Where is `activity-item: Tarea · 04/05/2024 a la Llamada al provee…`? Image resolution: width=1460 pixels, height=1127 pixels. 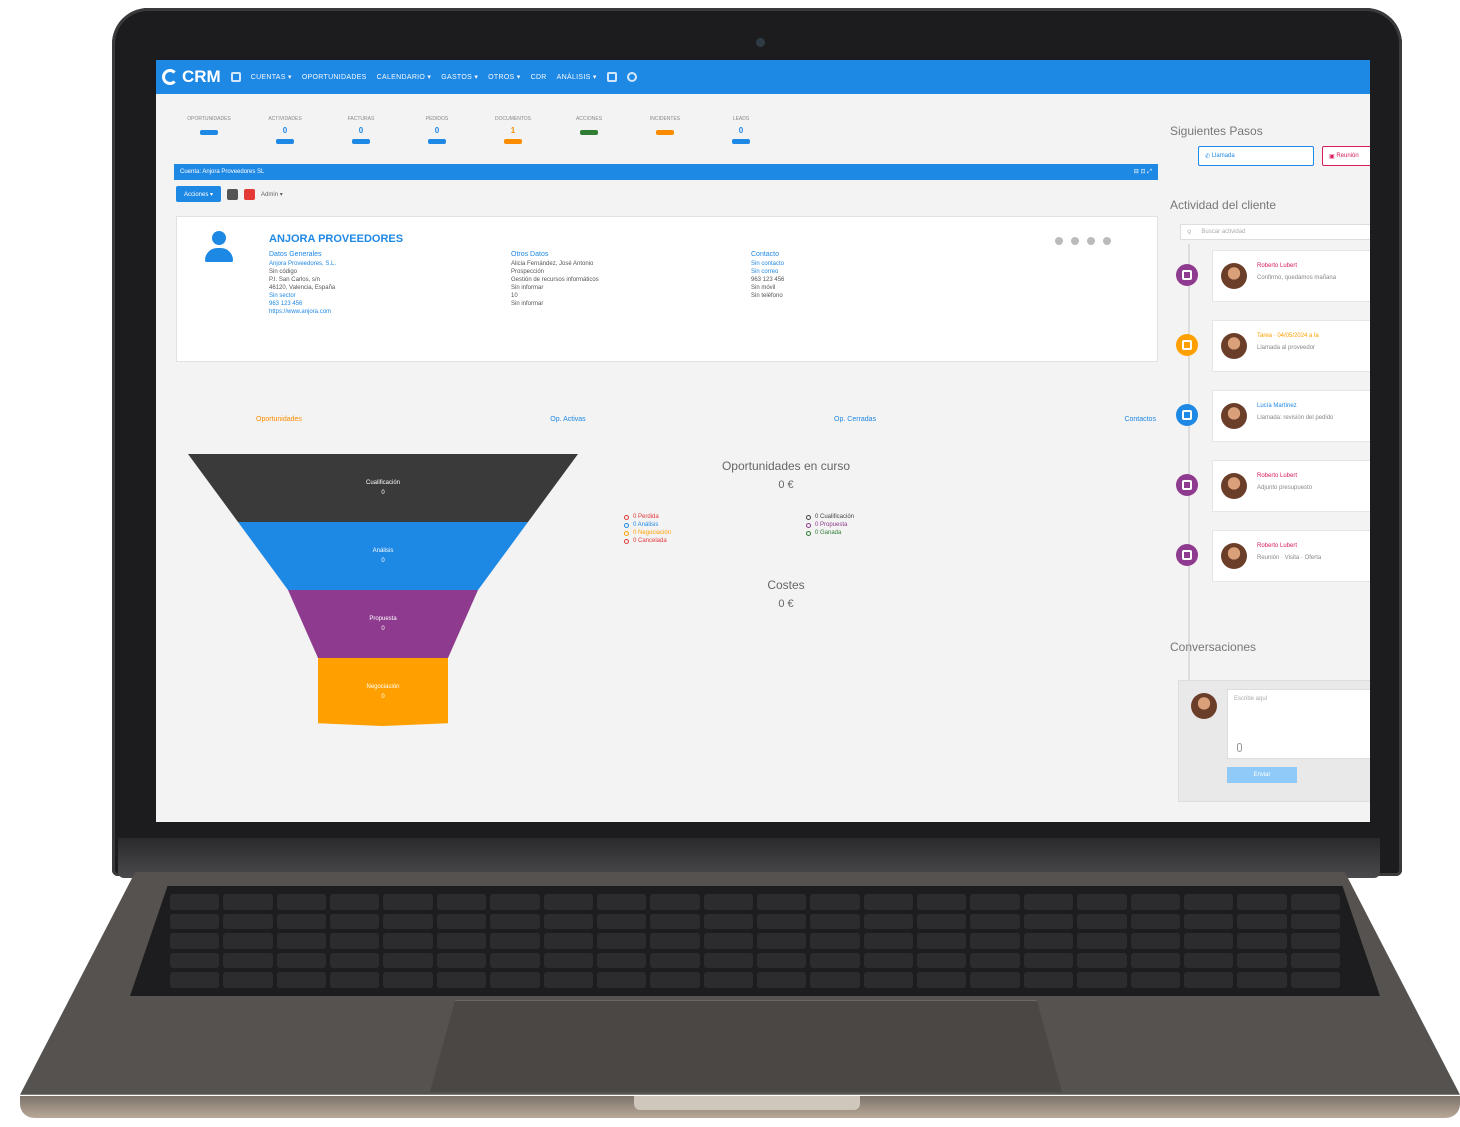
activity-item: Tarea · 04/05/2024 a la Llamada al provee… is located at coordinates (1273, 346).